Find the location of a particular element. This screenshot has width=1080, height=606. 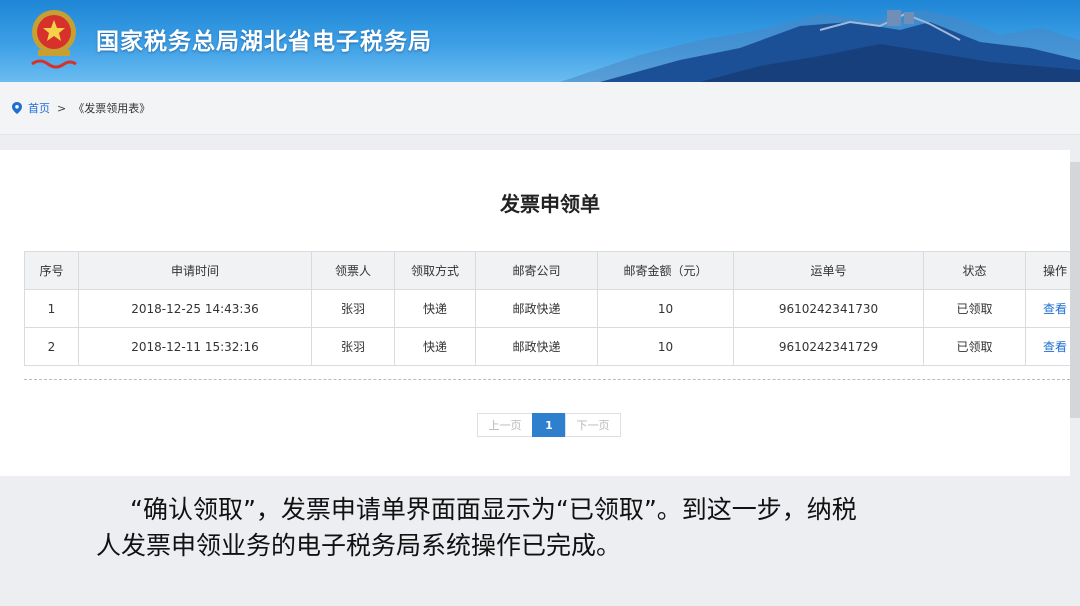

table-header-row: 序号 申请时间 领票人 领取方式 邮寄公司 邮寄金额（元） 运单号 状态 操作 is located at coordinates (552, 270).